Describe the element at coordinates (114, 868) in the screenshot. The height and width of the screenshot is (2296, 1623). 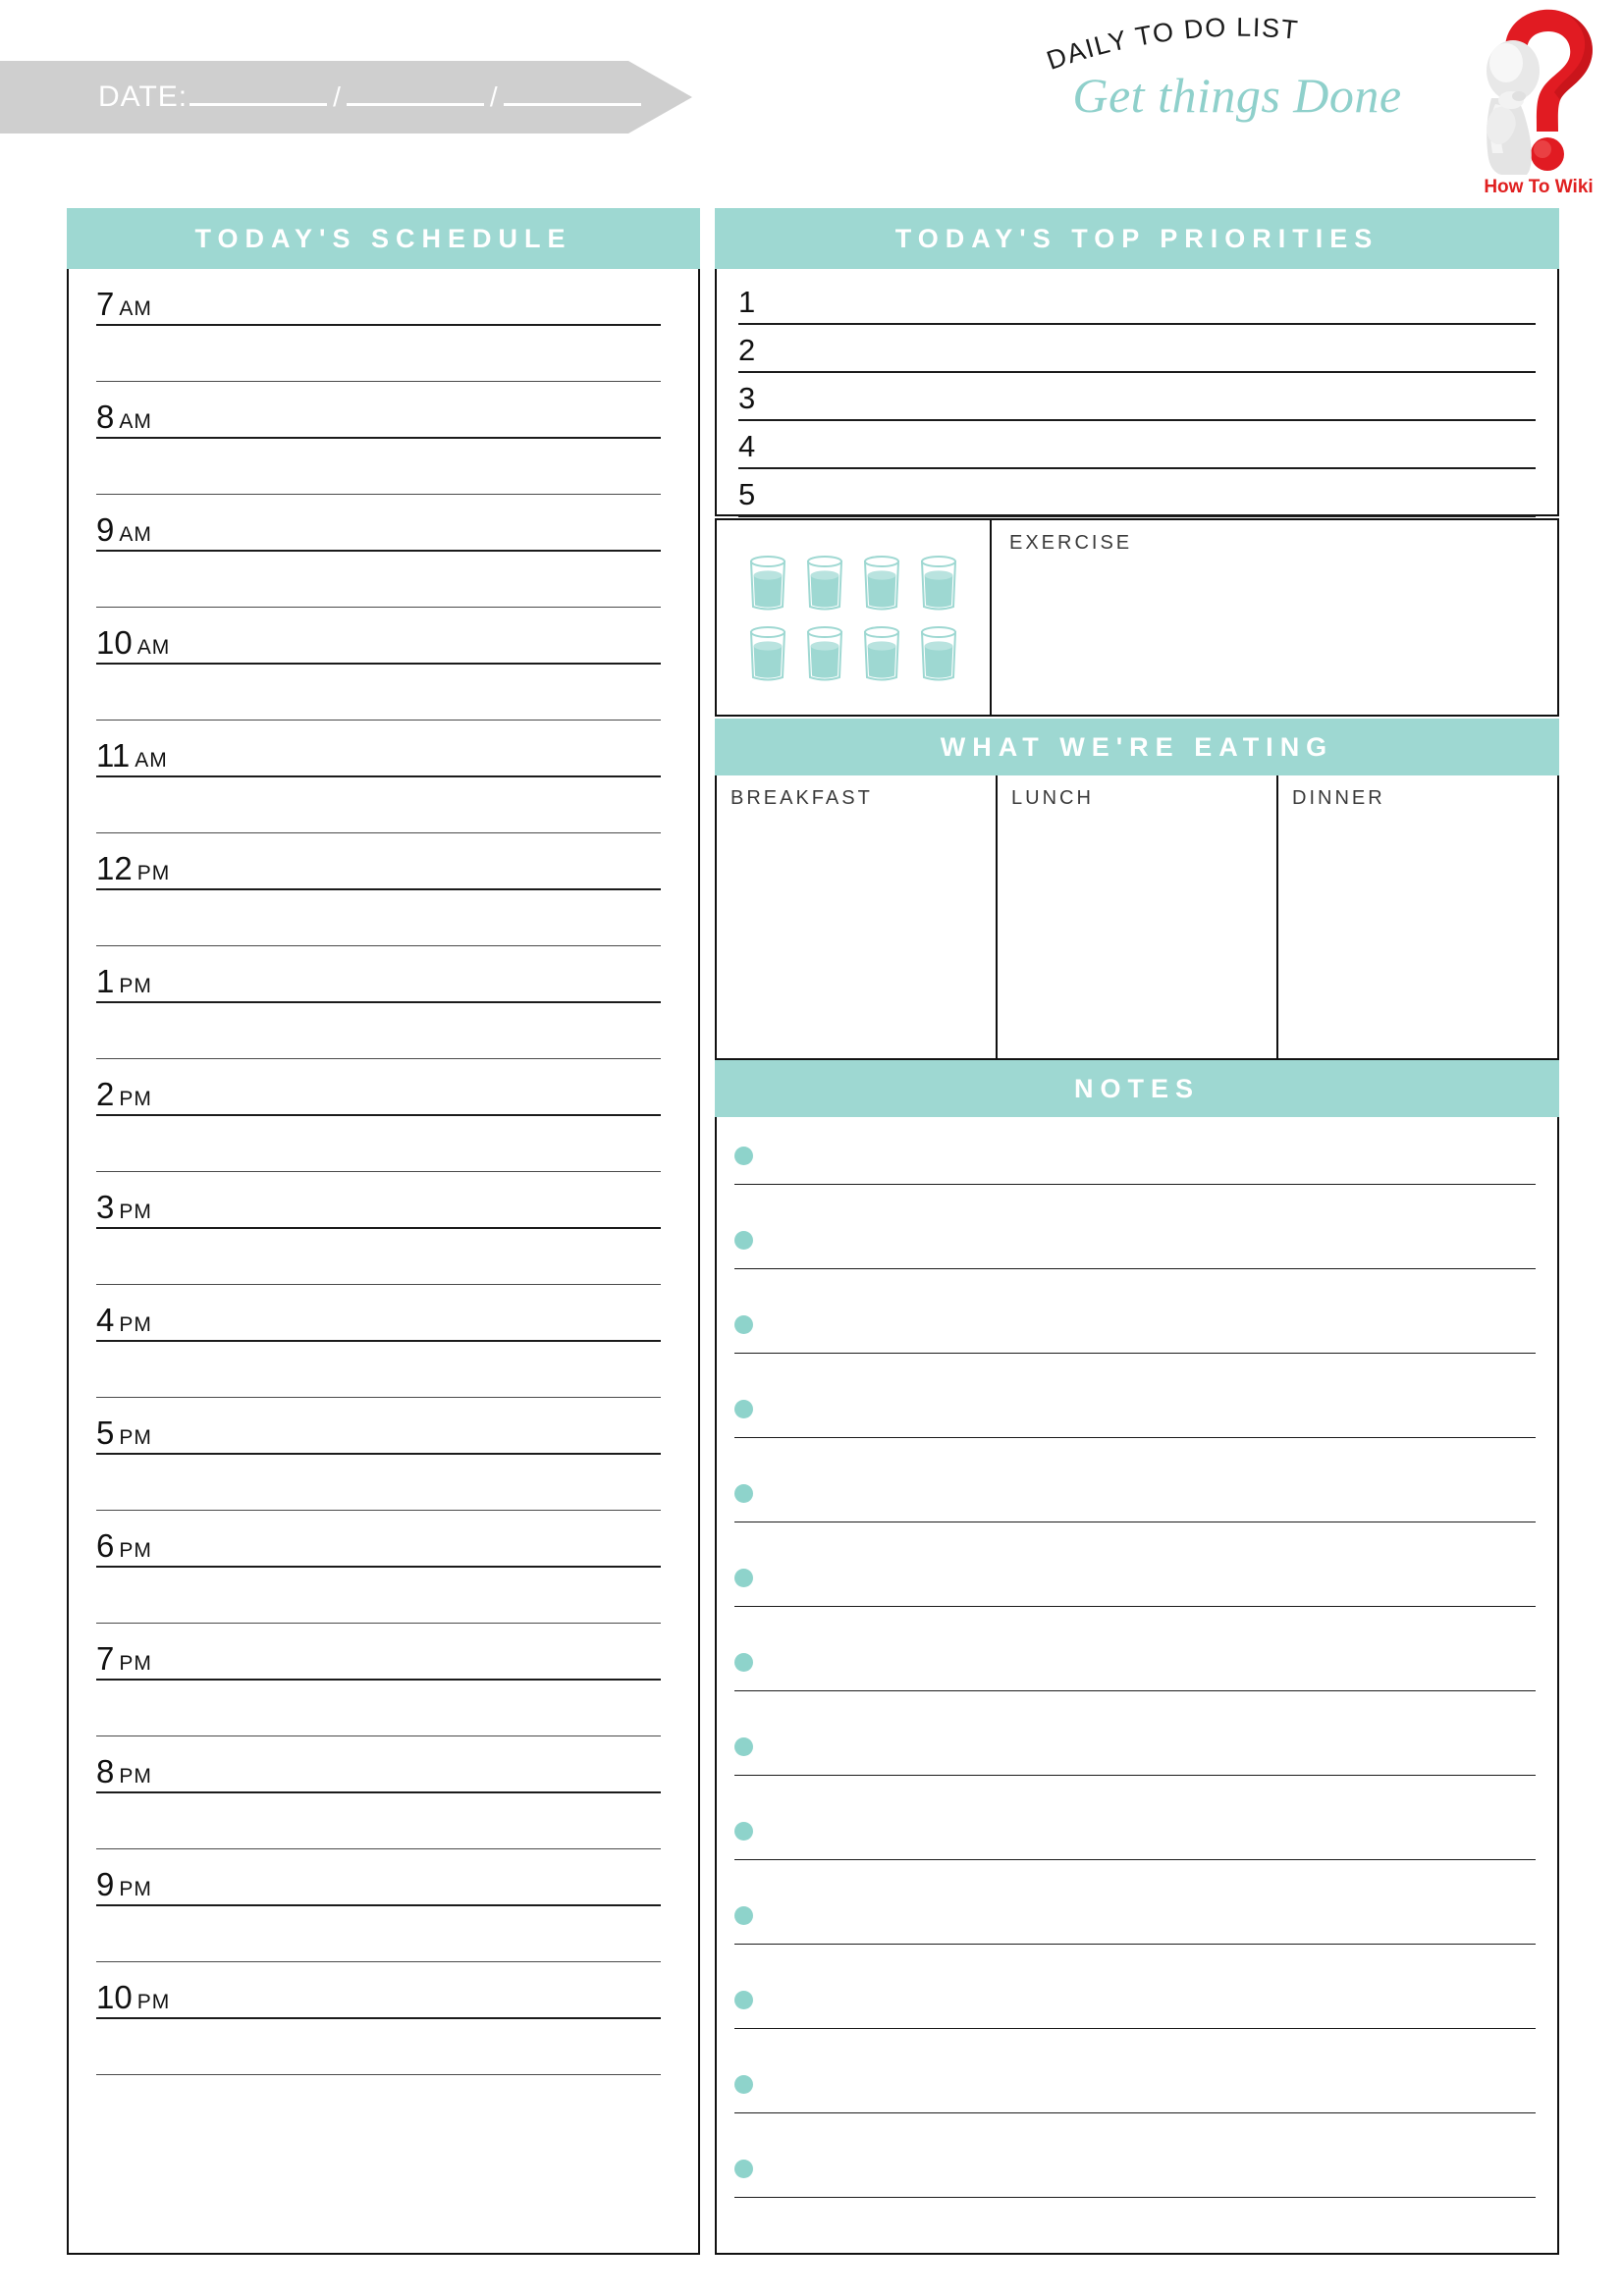
I see `schedule-hour-number: 12` at that location.